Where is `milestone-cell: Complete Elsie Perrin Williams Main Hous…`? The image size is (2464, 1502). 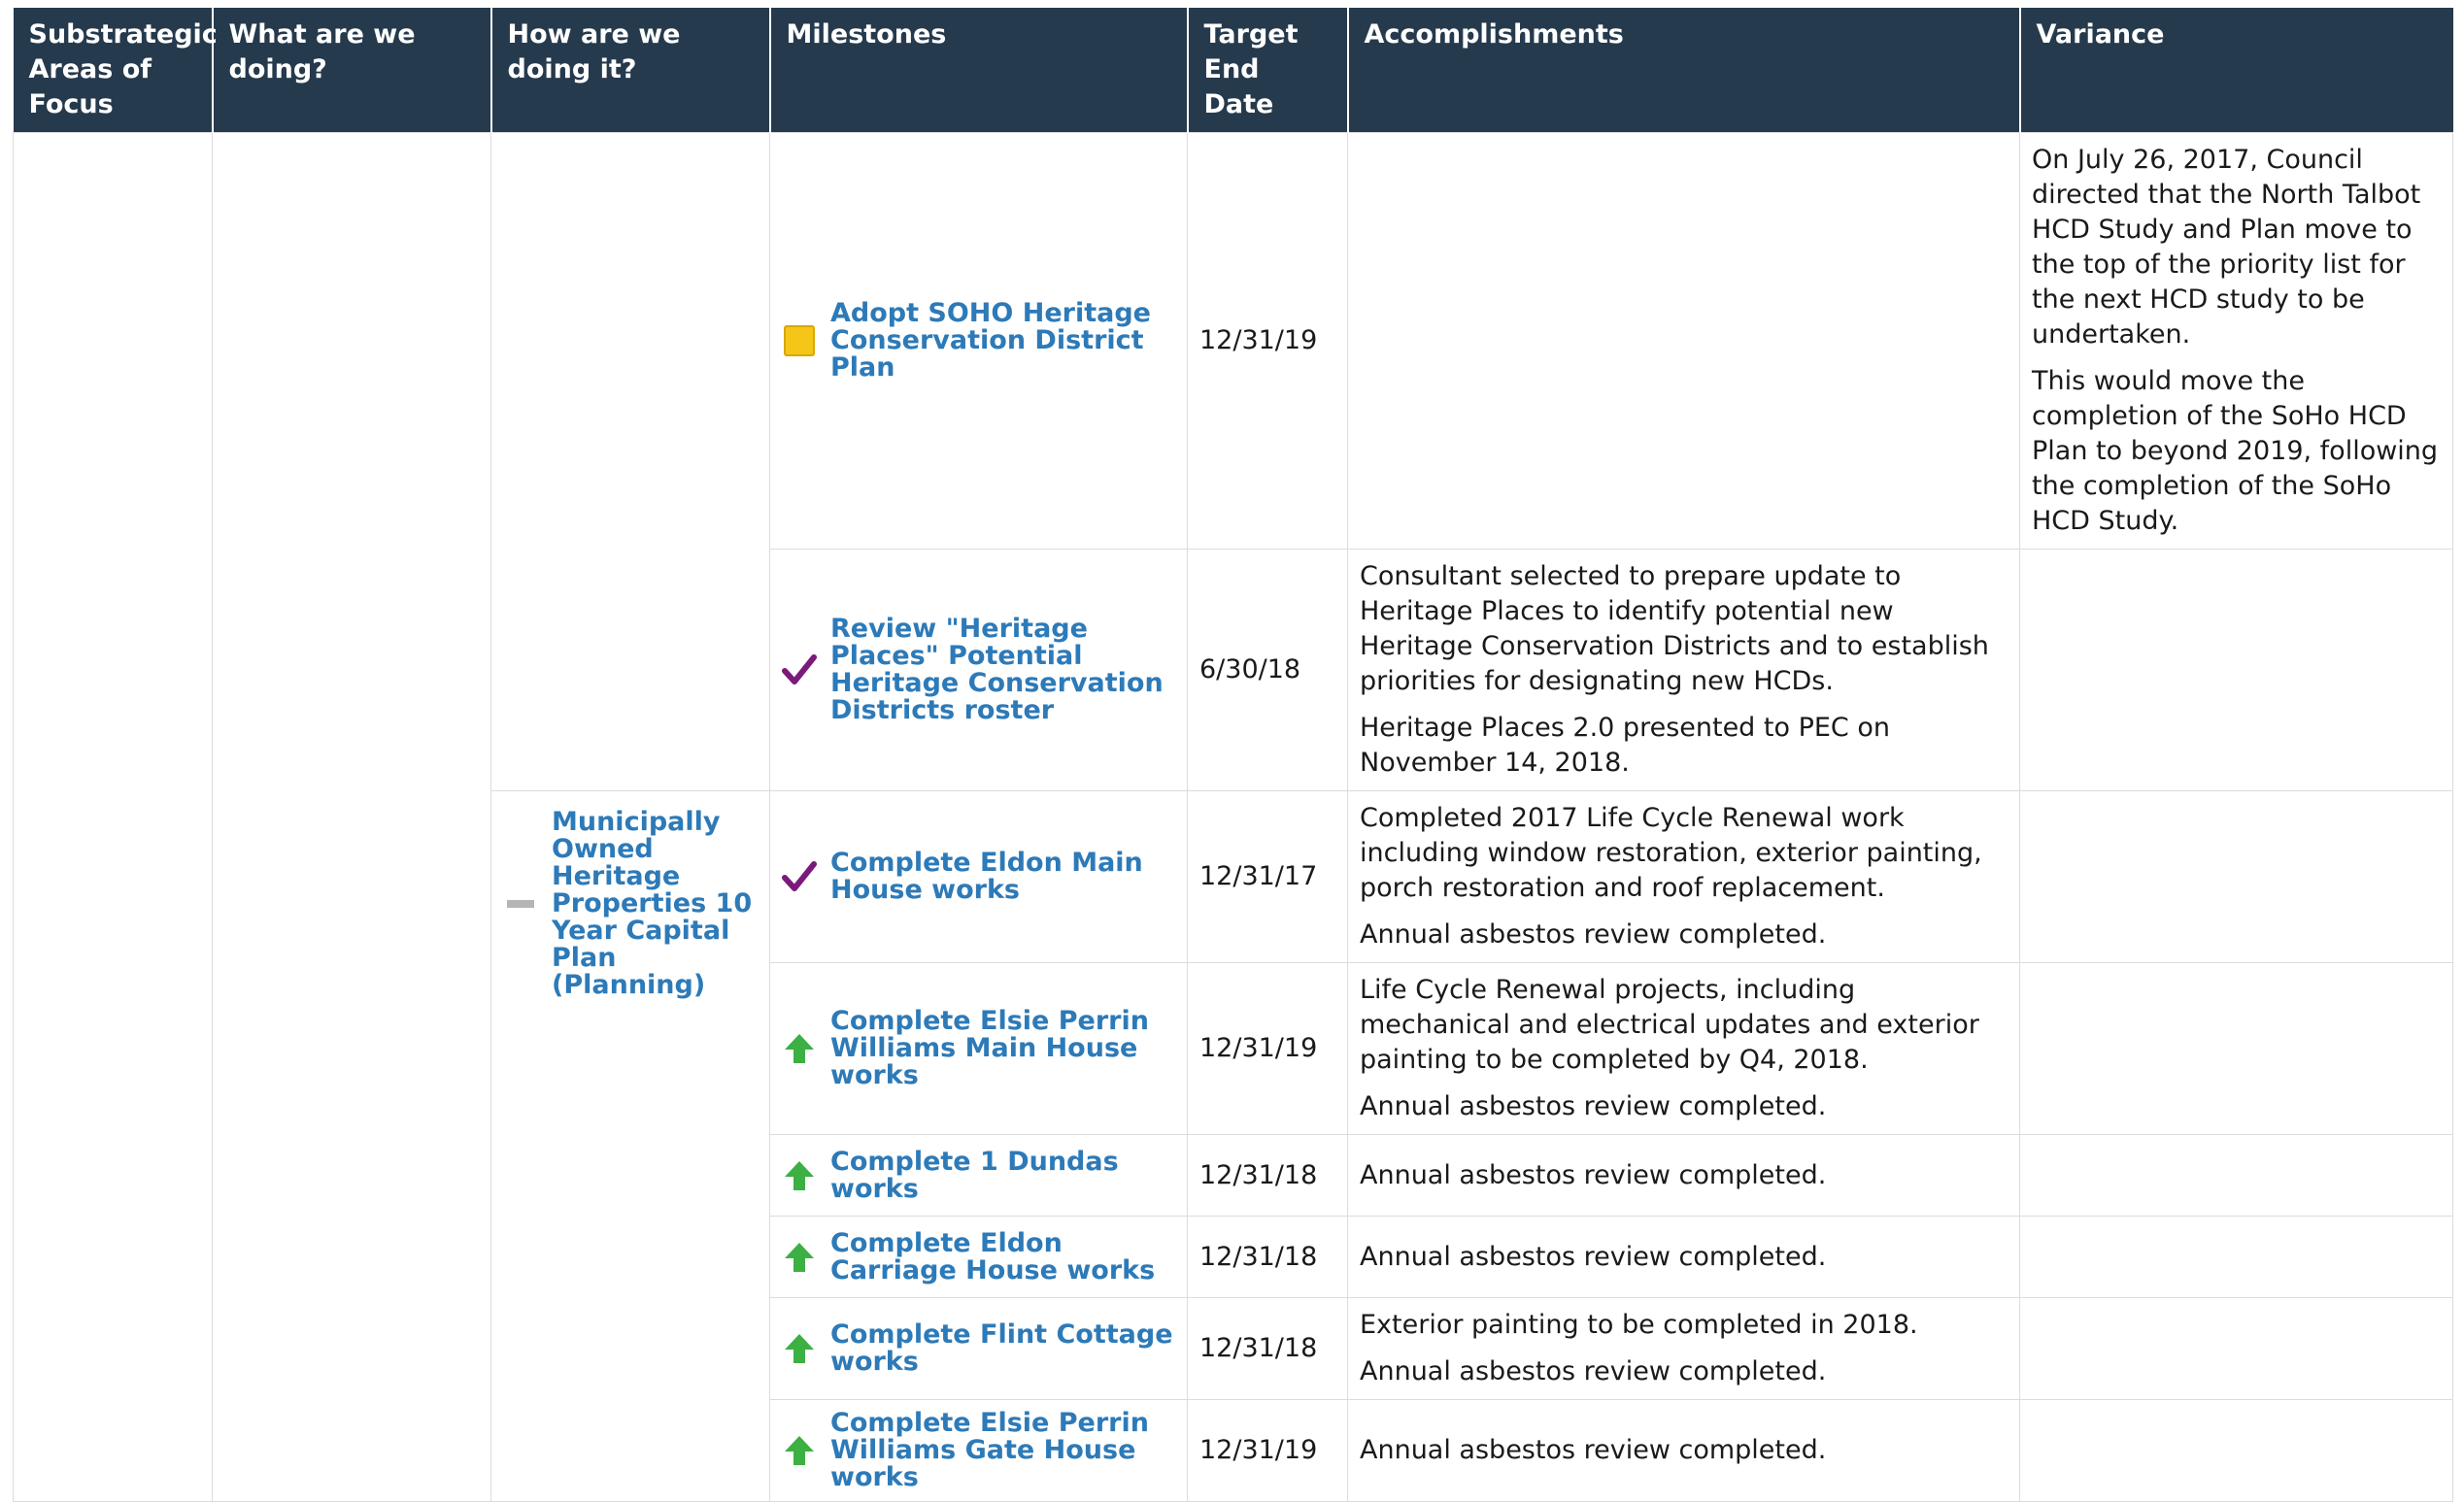 milestone-cell: Complete Elsie Perrin Williams Main Hous… is located at coordinates (978, 1048).